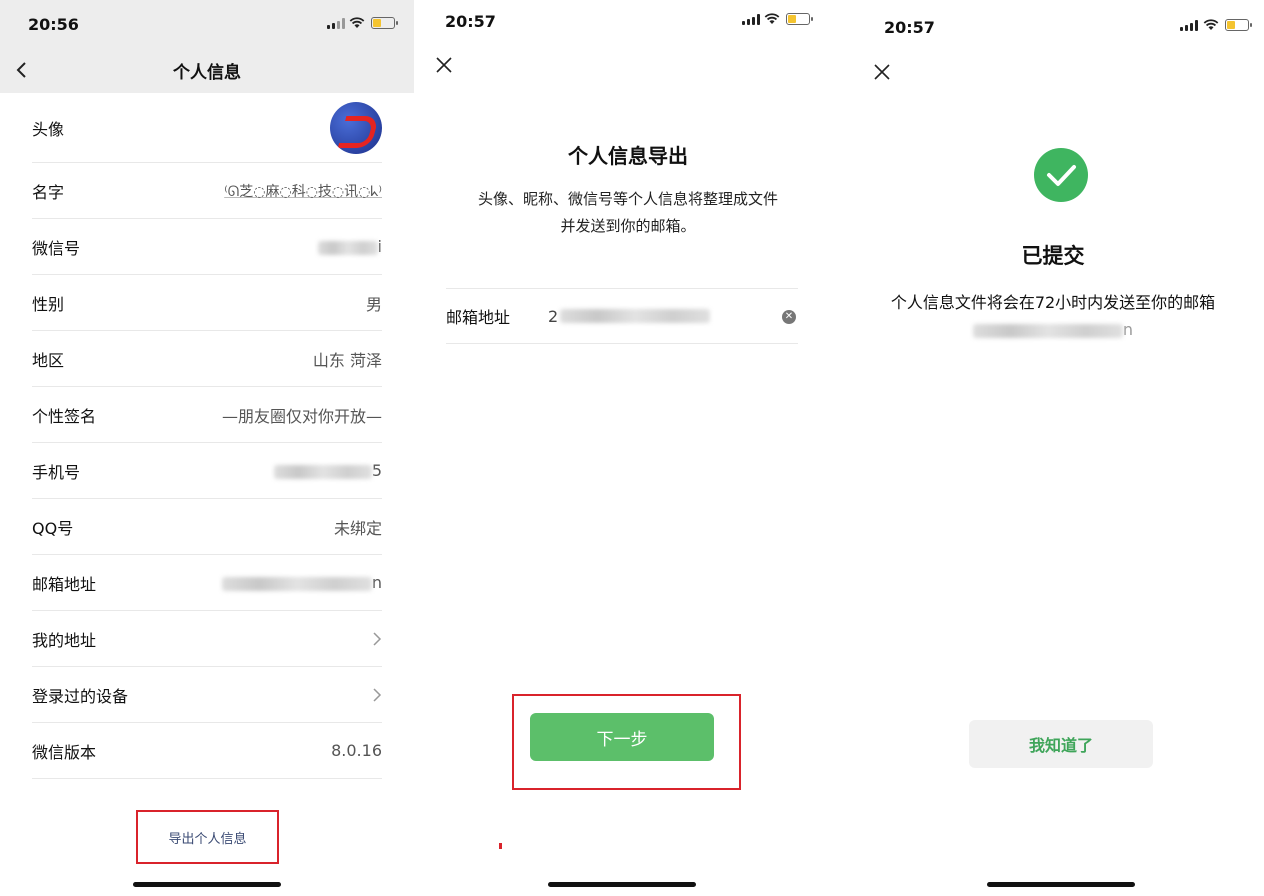 The height and width of the screenshot is (896, 1264). Describe the element at coordinates (48, 192) in the screenshot. I see `row-label: 名字` at that location.